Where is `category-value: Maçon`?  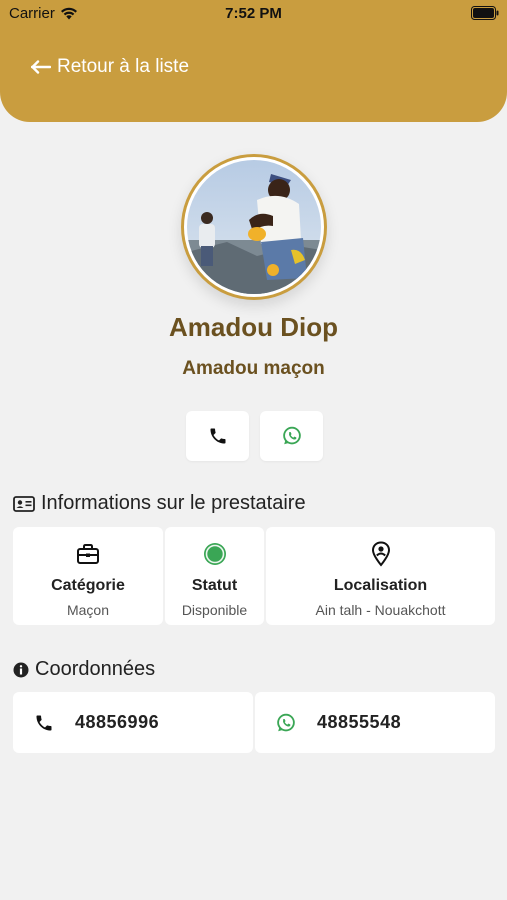
category-value: Maçon is located at coordinates (88, 610).